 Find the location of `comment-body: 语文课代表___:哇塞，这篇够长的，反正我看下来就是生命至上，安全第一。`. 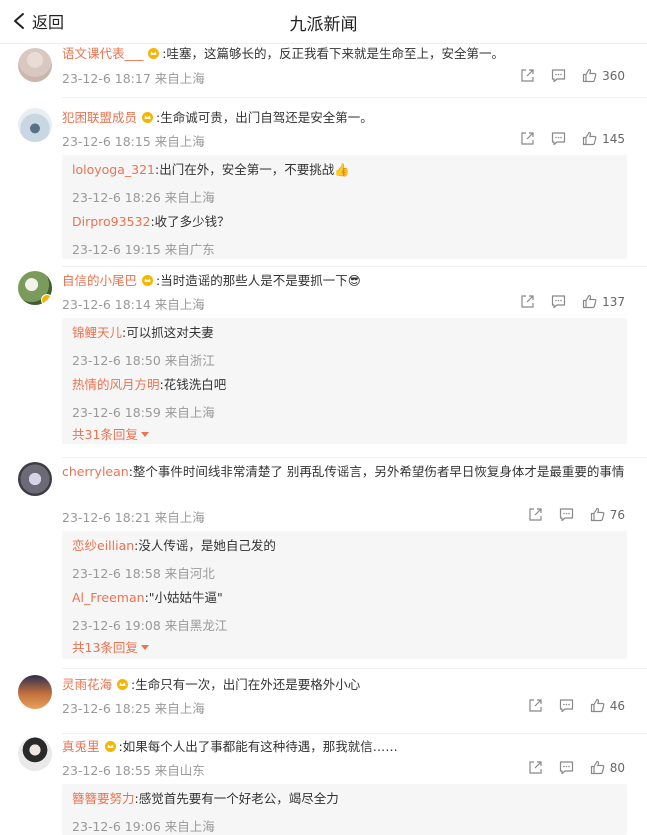

comment-body: 语文课代表___:哇塞，这篇够长的，反正我看下来就是生命至上，安全第一。 is located at coordinates (344, 54).